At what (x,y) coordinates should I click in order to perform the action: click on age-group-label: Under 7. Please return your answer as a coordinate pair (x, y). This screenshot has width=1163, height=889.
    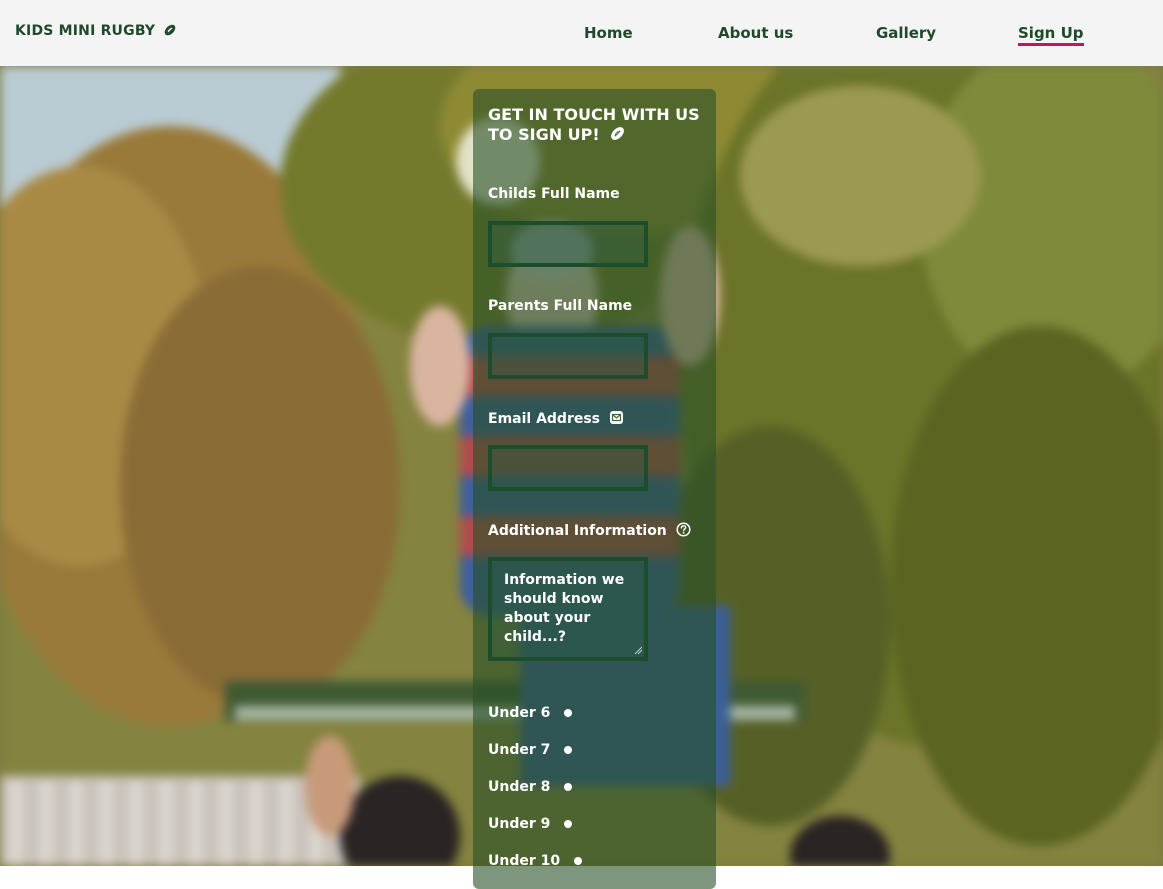
    Looking at the image, I should click on (519, 750).